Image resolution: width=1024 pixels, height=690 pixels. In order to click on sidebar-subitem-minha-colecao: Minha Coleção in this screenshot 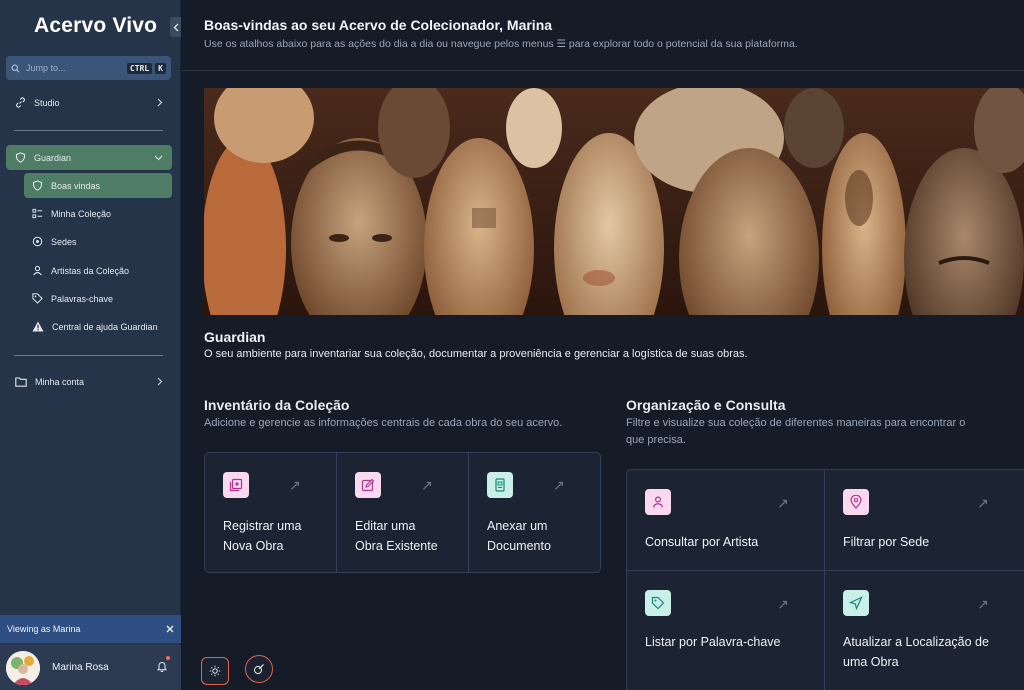, I will do `click(98, 213)`.